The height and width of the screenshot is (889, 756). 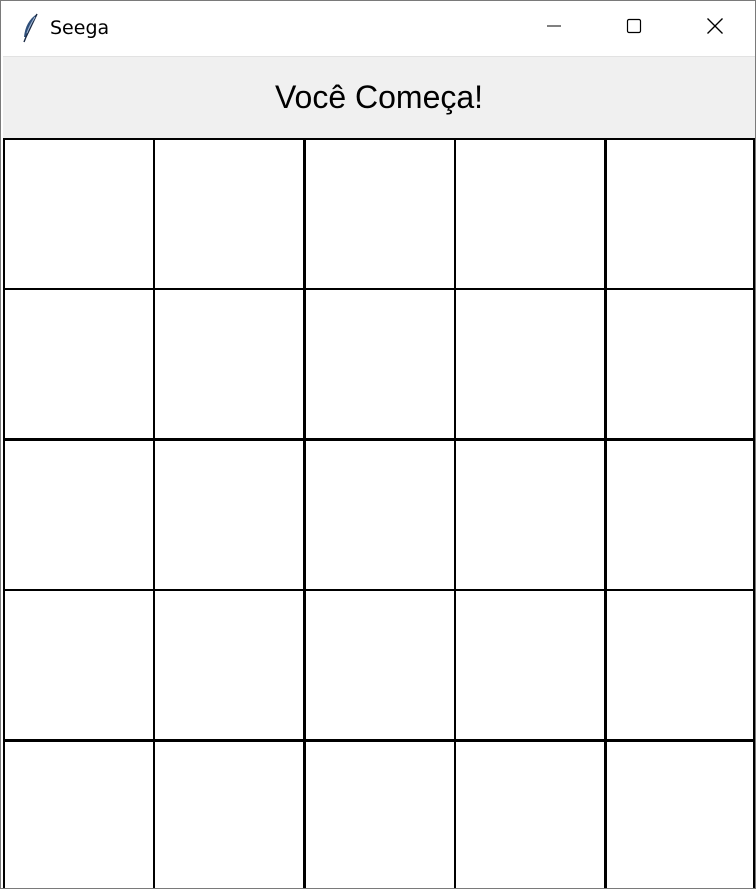 I want to click on minimize-icon, so click(x=554, y=28).